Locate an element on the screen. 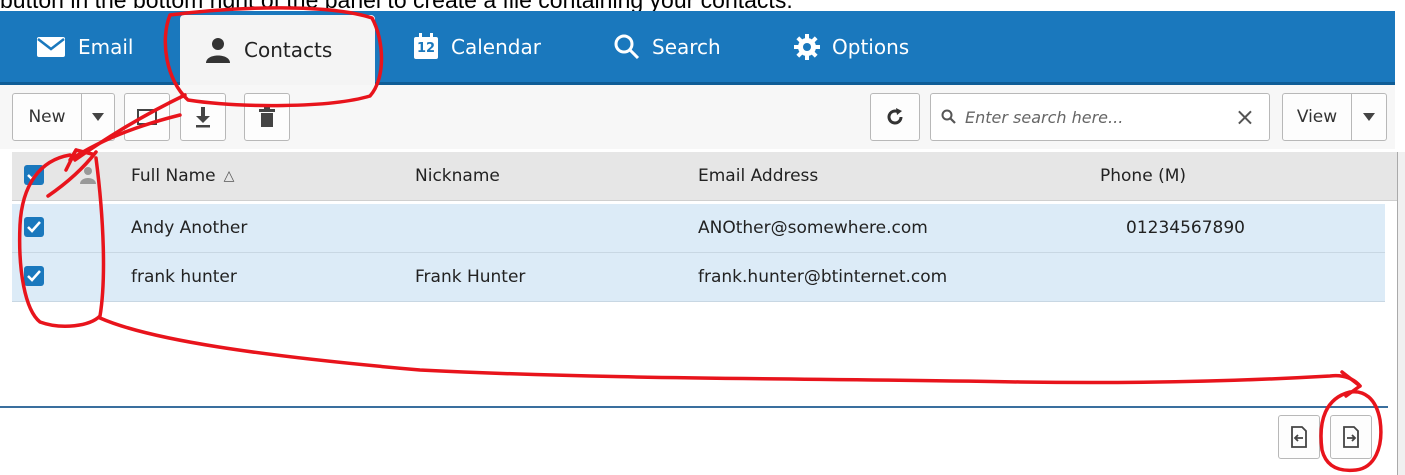 This screenshot has height=475, width=1405. column-header-nickname-label: Nickname is located at coordinates (457, 176).